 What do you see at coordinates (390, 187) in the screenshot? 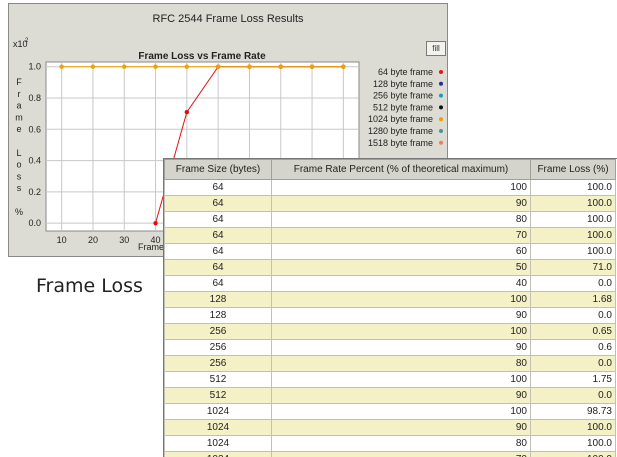
I see `table-row: 64 100 100.0` at bounding box center [390, 187].